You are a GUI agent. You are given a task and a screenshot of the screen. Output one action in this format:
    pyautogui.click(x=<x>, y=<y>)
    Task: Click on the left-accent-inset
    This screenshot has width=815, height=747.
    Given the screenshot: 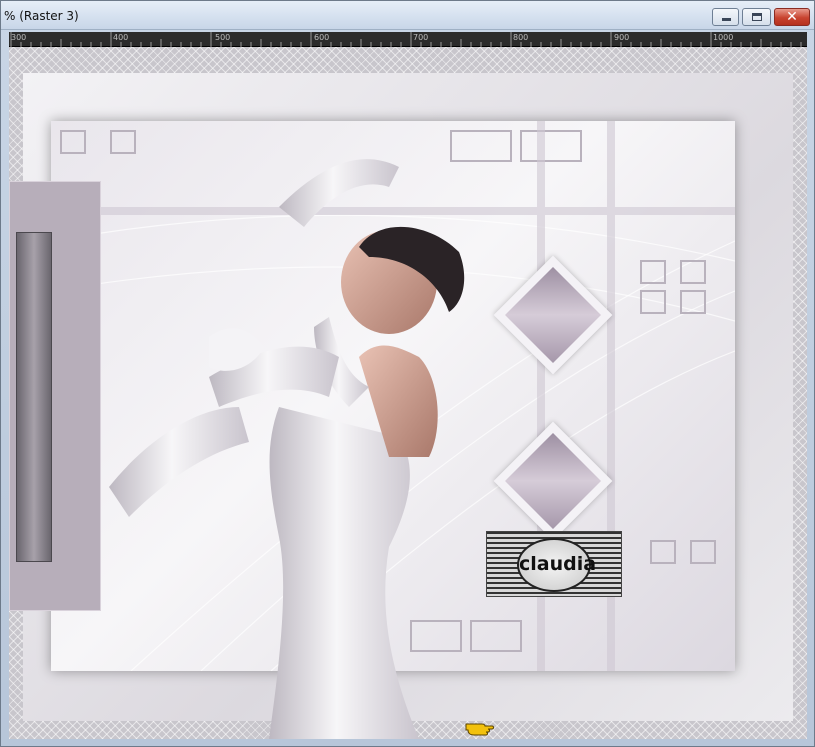 What is the action you would take?
    pyautogui.click(x=34, y=397)
    